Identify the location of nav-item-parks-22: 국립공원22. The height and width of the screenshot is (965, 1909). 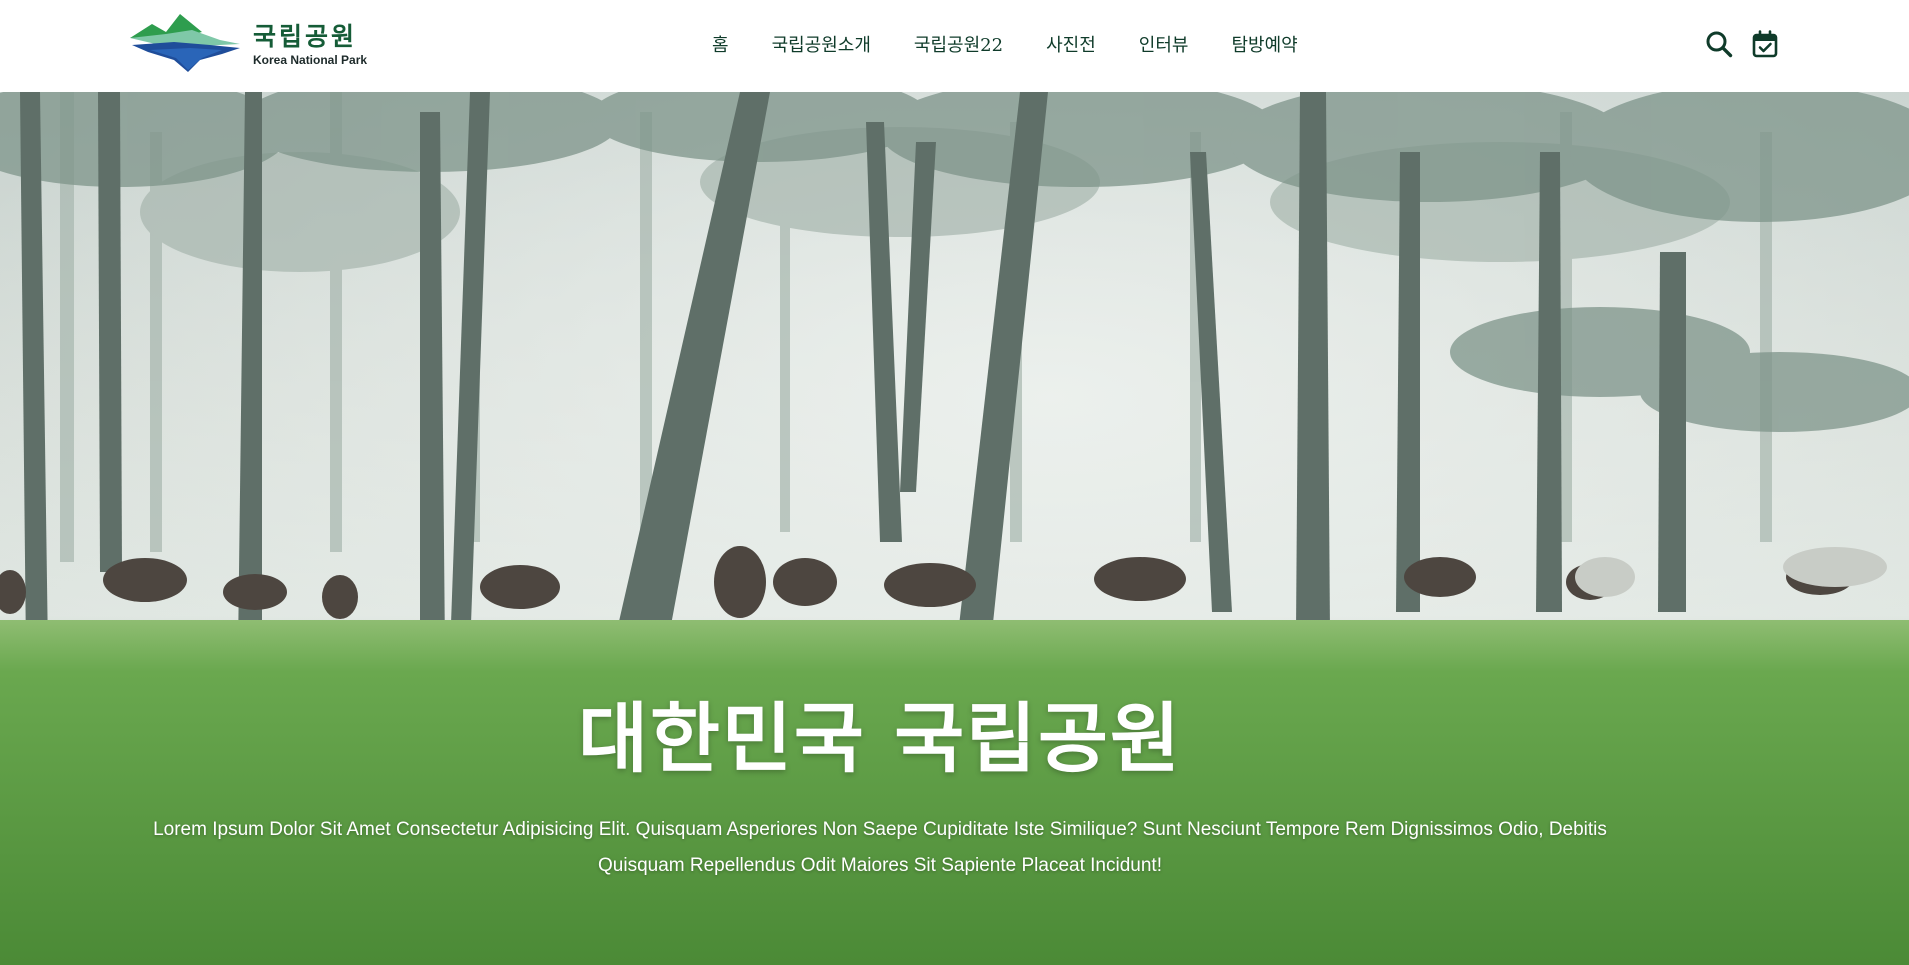
(958, 46).